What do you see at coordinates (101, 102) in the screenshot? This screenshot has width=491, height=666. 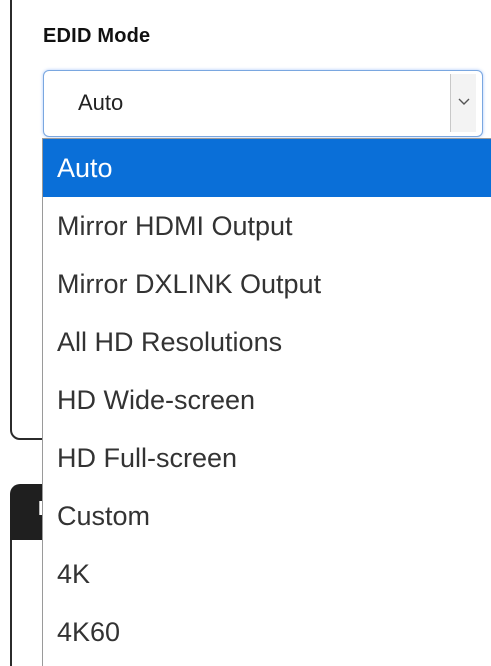 I see `edid-mode-select-value: Auto` at bounding box center [101, 102].